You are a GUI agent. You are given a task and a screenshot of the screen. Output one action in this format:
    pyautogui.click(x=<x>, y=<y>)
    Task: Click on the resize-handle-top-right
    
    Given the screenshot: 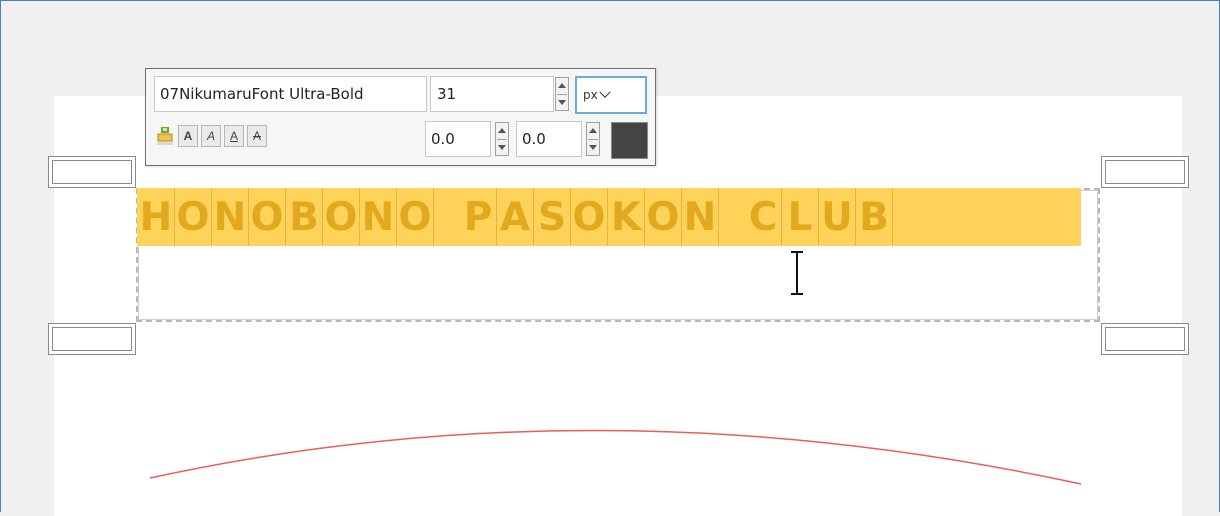 What is the action you would take?
    pyautogui.click(x=1145, y=172)
    